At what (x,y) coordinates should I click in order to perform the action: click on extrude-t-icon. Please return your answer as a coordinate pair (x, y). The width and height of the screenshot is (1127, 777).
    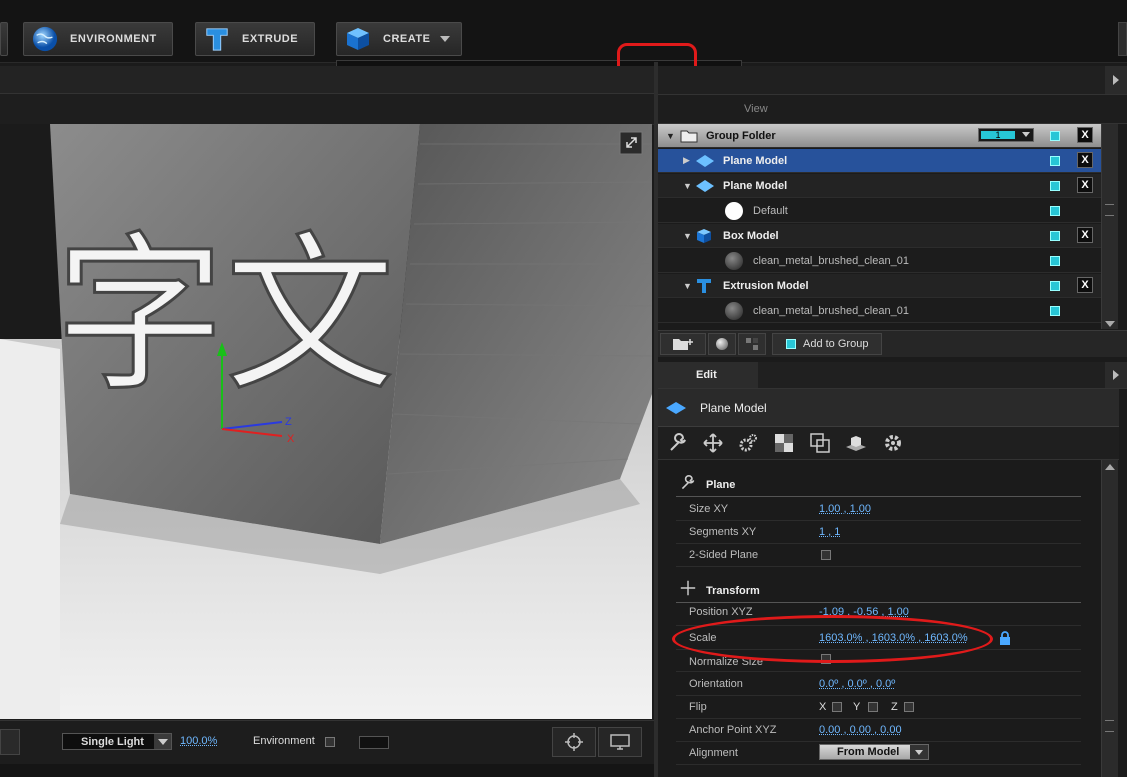
    Looking at the image, I should click on (217, 39).